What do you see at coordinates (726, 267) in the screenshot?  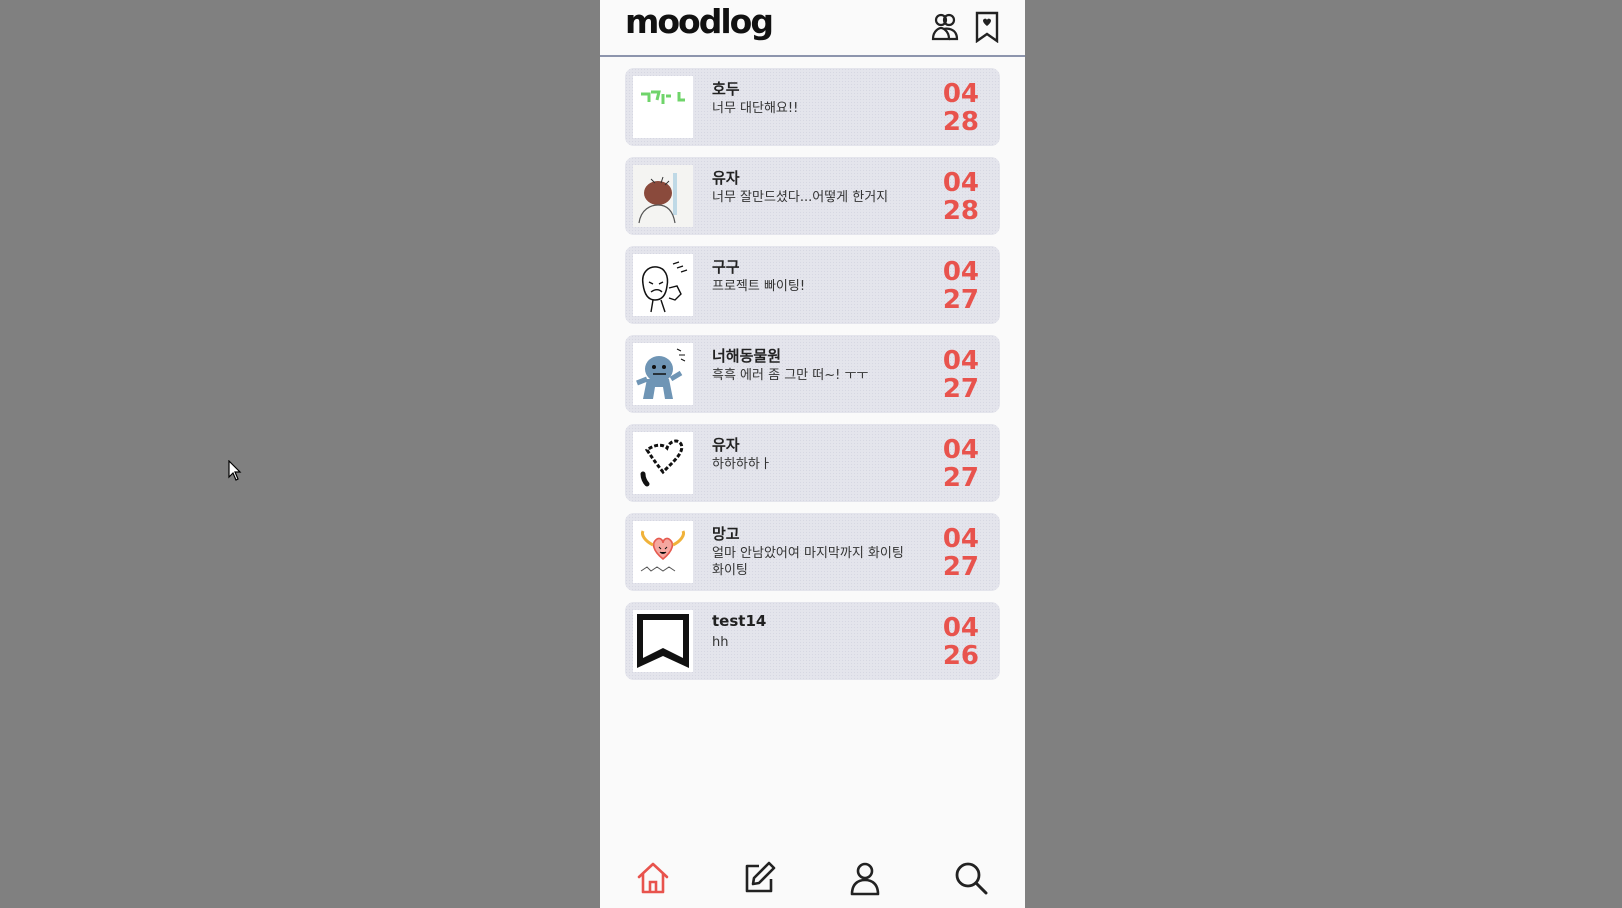 I see `card-author: 구구` at bounding box center [726, 267].